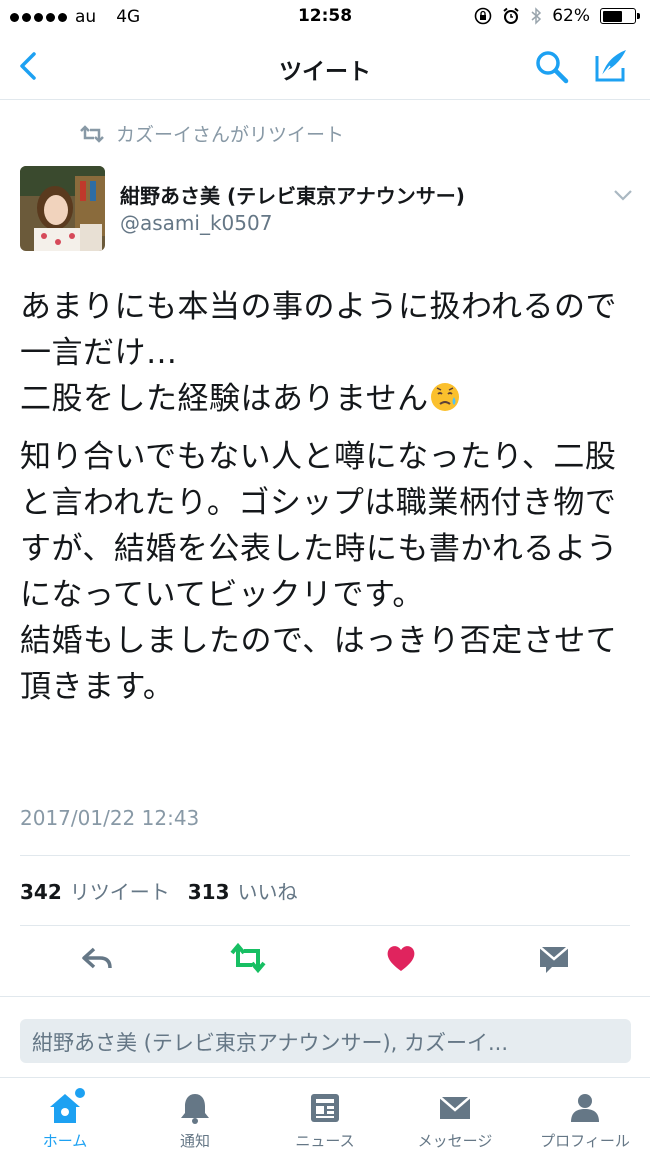 This screenshot has height=1156, width=650. I want to click on disappointed-relieved-emoji-icon, so click(444, 397).